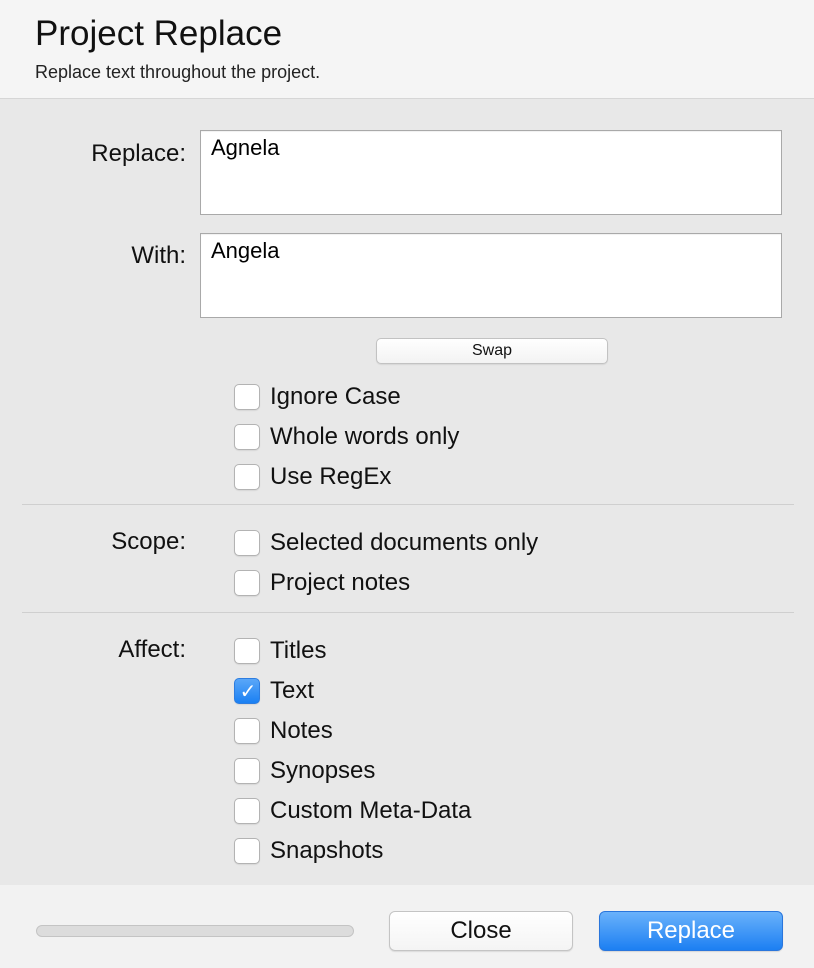  What do you see at coordinates (331, 476) in the screenshot?
I see `option-label: Use RegEx` at bounding box center [331, 476].